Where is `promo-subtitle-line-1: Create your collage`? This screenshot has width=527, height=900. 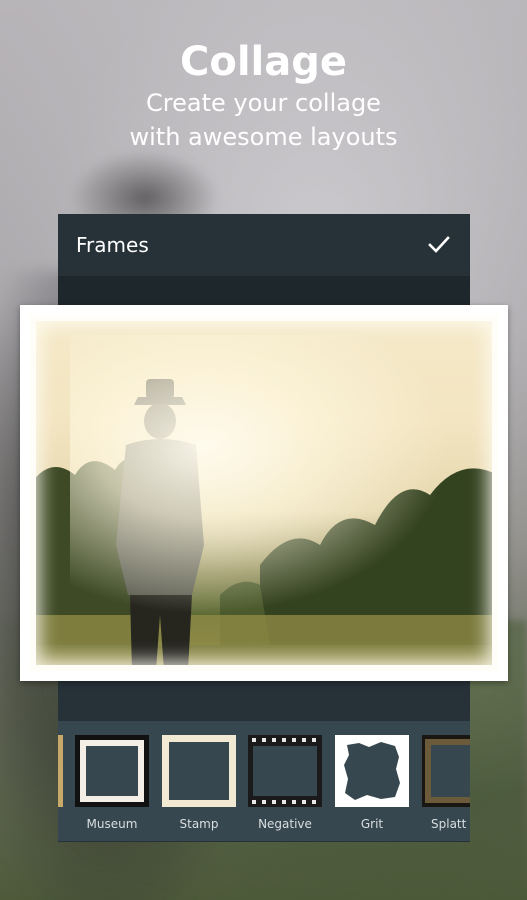
promo-subtitle-line-1: Create your collage is located at coordinates (263, 103).